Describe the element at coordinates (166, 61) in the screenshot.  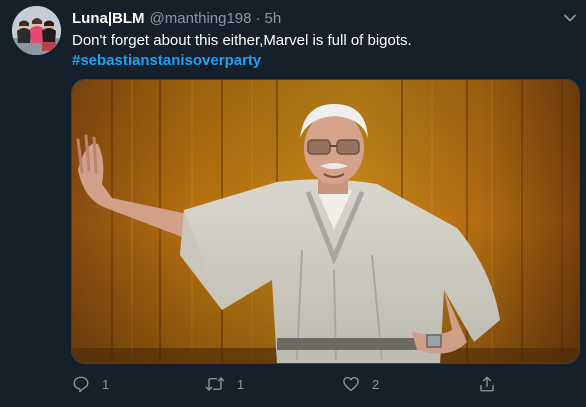
I see `hashtag-link: #sebastianstanisoverparty` at that location.